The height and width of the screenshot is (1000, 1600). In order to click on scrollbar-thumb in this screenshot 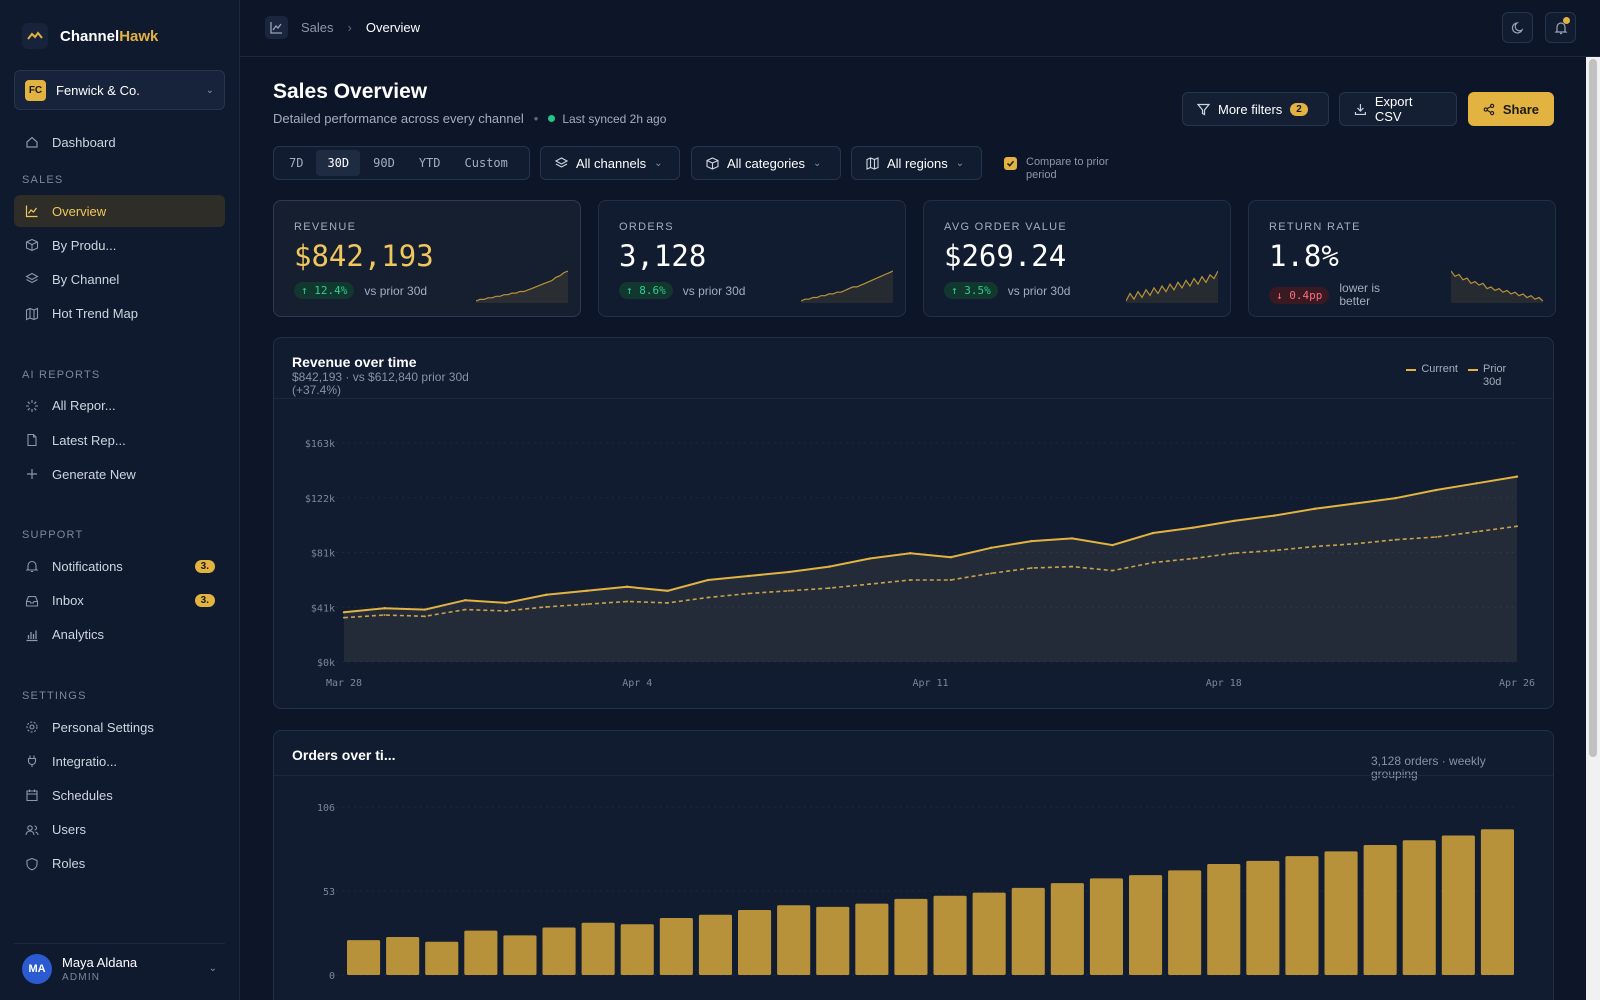, I will do `click(1593, 408)`.